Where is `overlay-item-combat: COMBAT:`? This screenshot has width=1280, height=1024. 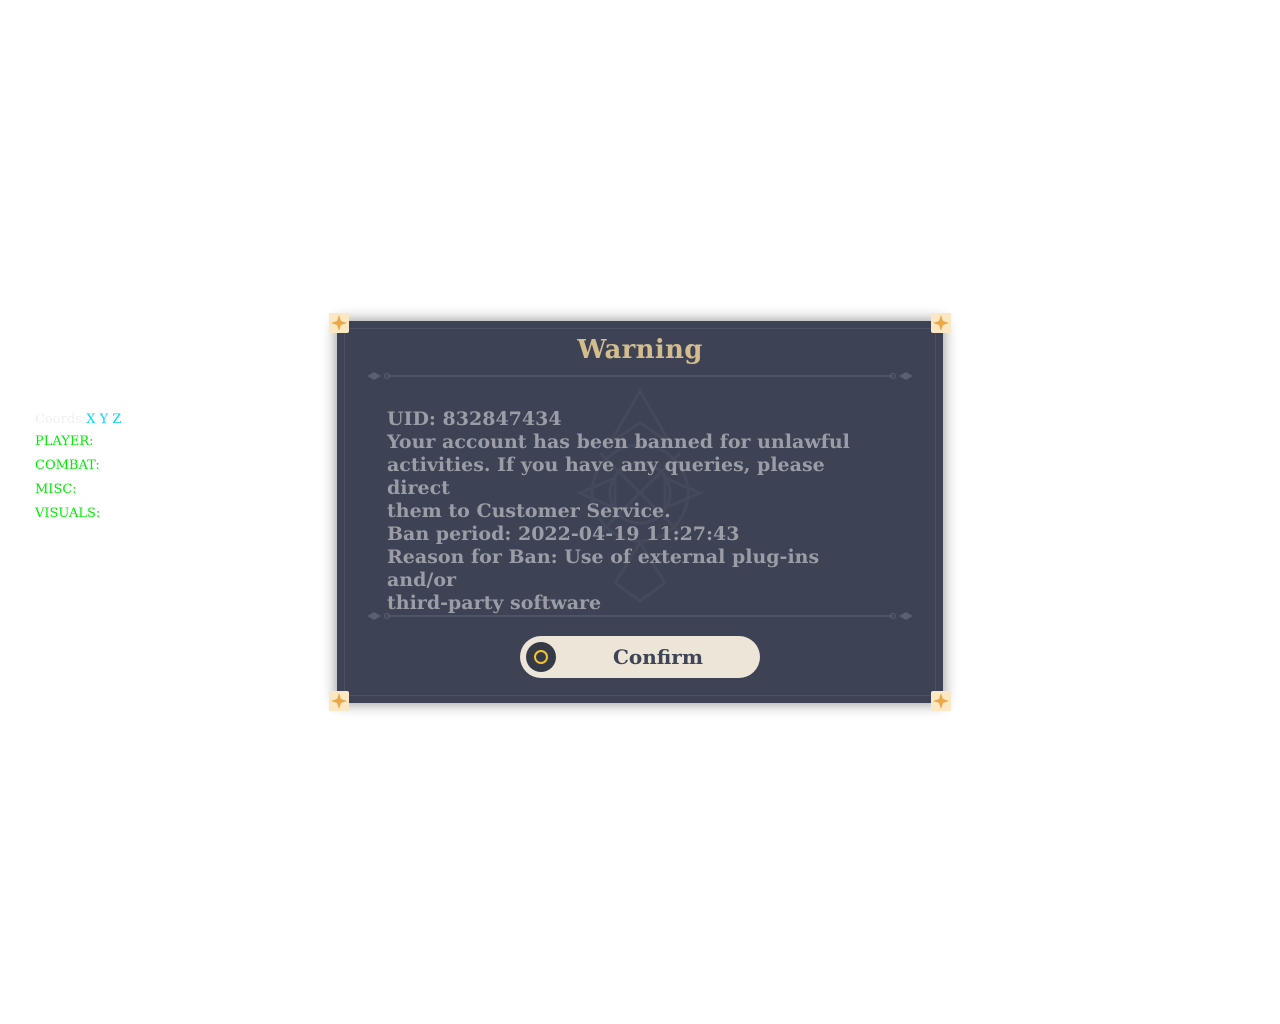 overlay-item-combat: COMBAT: is located at coordinates (78, 466).